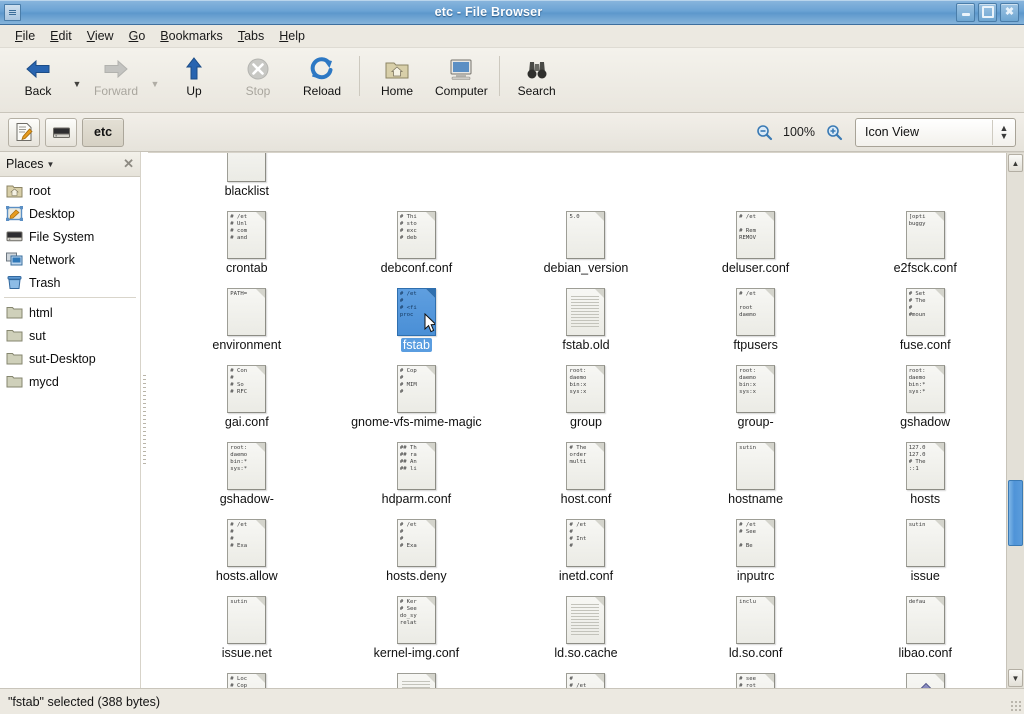 The width and height of the screenshot is (1024, 714). What do you see at coordinates (925, 466) in the screenshot?
I see `file-thumbnail: 127.0 127.0 # The ::1` at bounding box center [925, 466].